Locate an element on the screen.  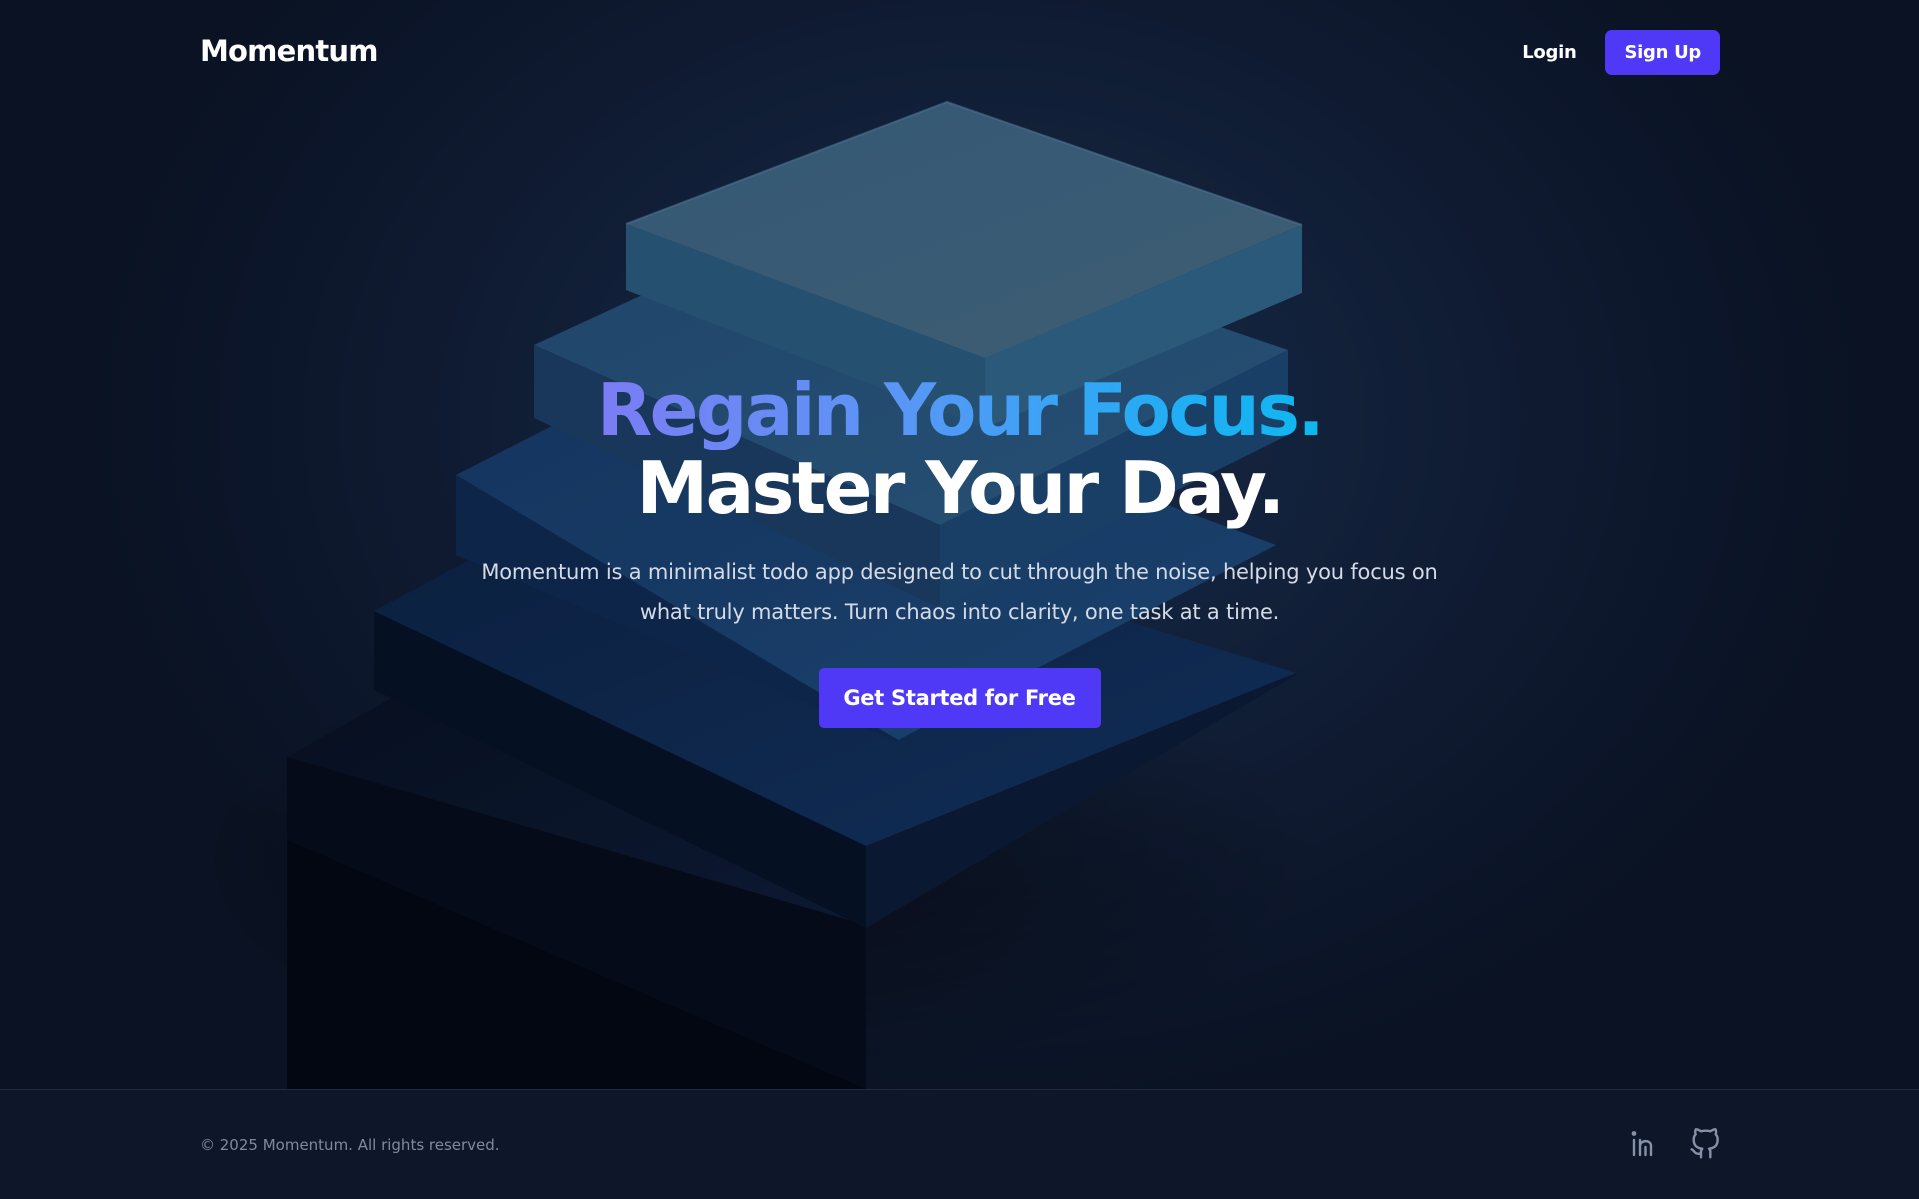
signup-button: Sign Up is located at coordinates (1662, 52).